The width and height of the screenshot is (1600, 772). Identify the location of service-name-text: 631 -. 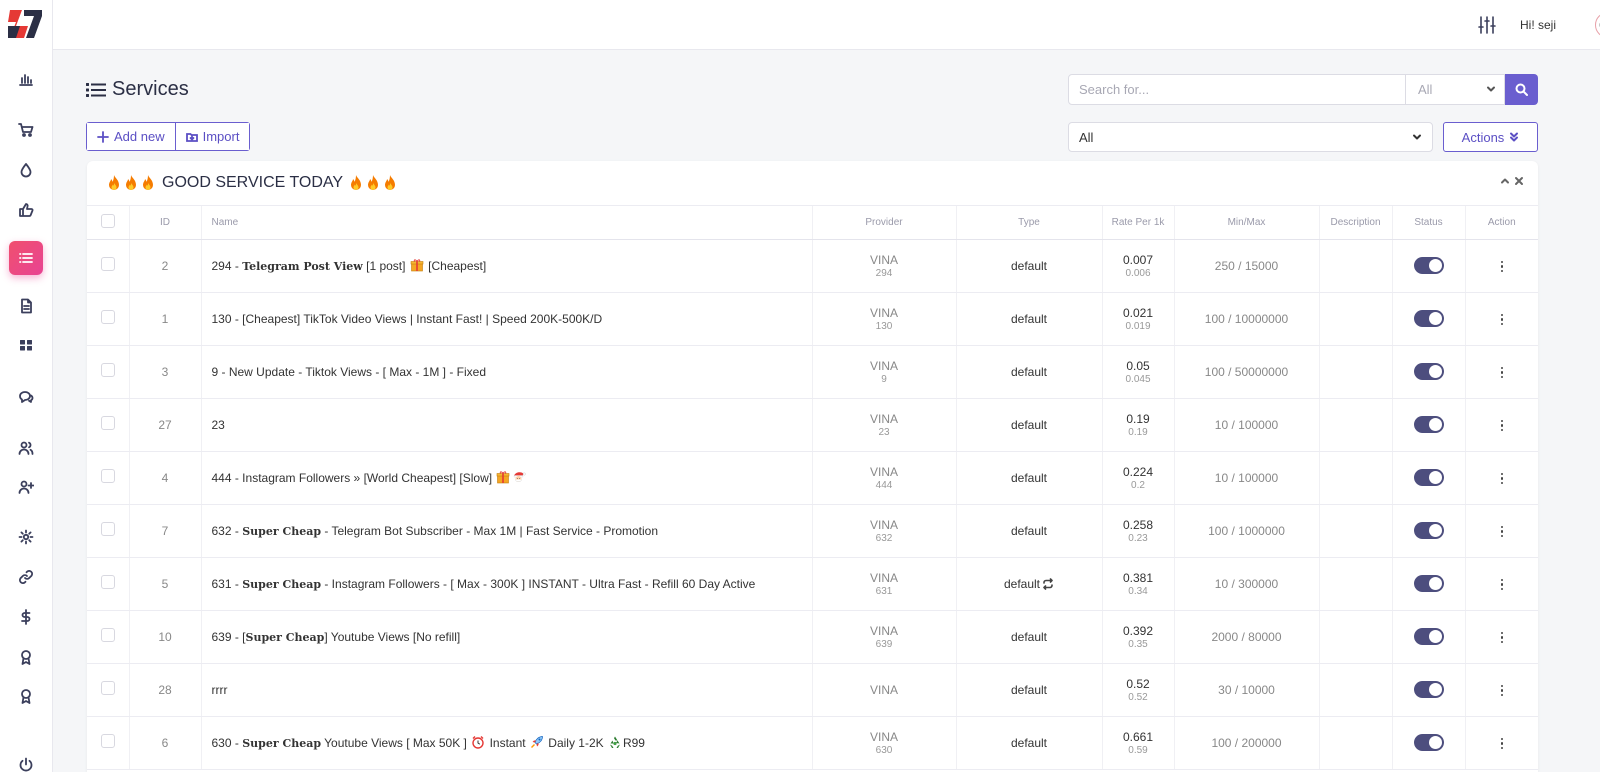
(227, 583).